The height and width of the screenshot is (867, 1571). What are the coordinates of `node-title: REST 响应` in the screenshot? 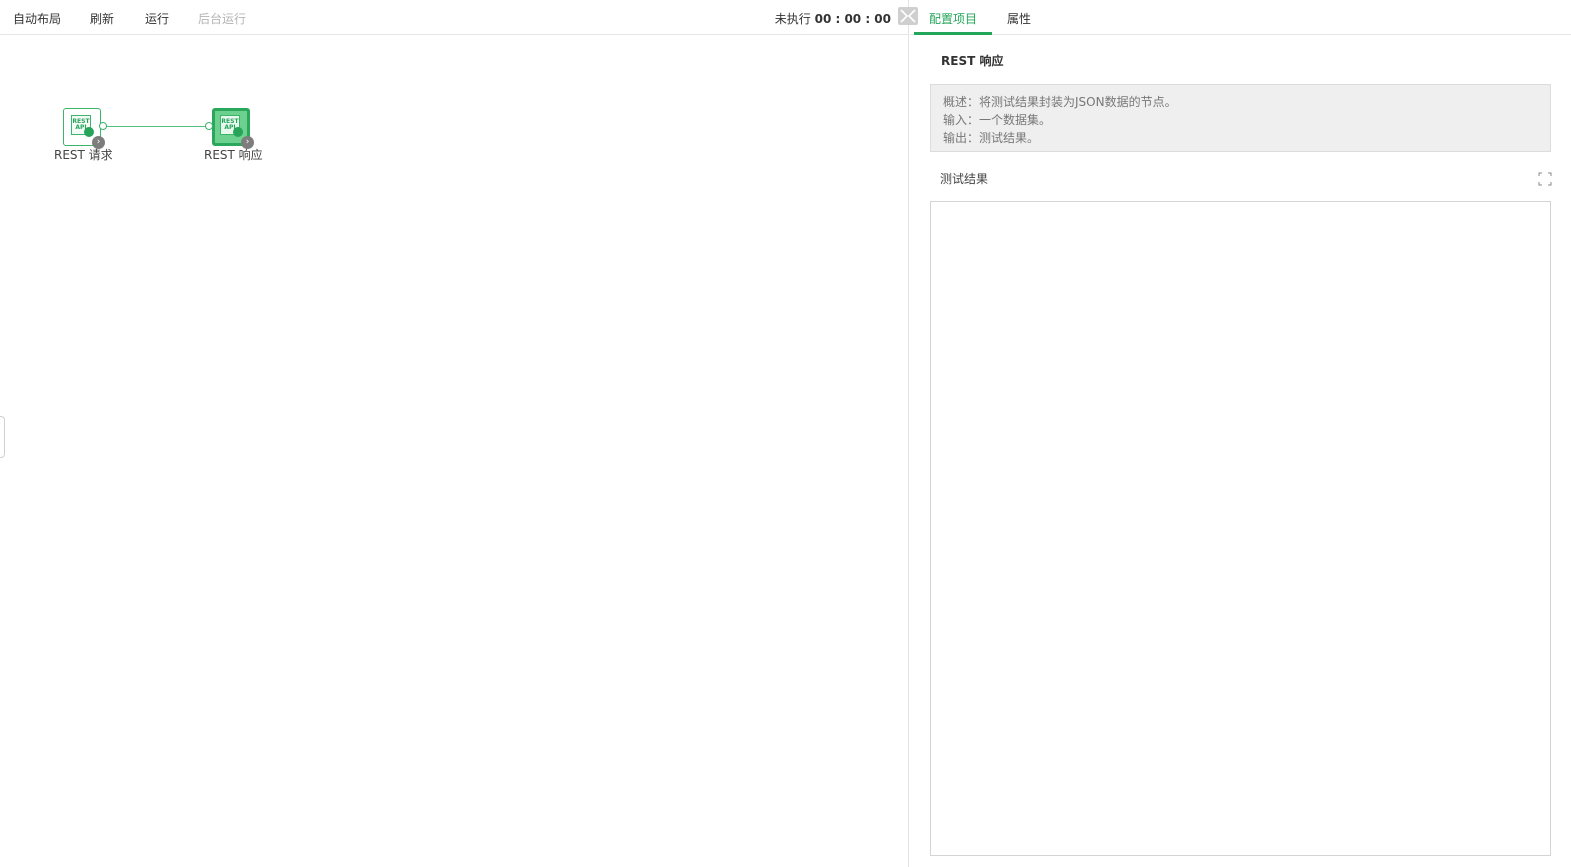 It's located at (972, 61).